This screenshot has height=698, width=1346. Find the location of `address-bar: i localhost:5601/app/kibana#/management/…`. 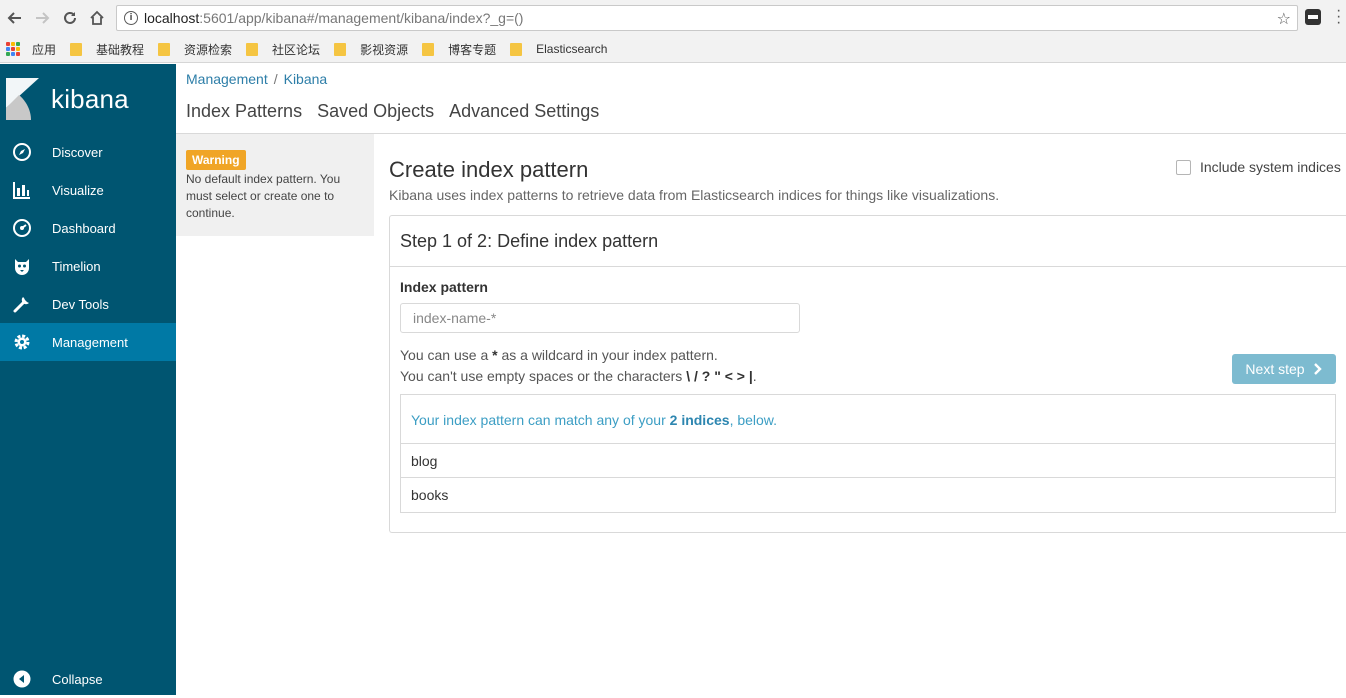

address-bar: i localhost:5601/app/kibana#/management/… is located at coordinates (707, 18).